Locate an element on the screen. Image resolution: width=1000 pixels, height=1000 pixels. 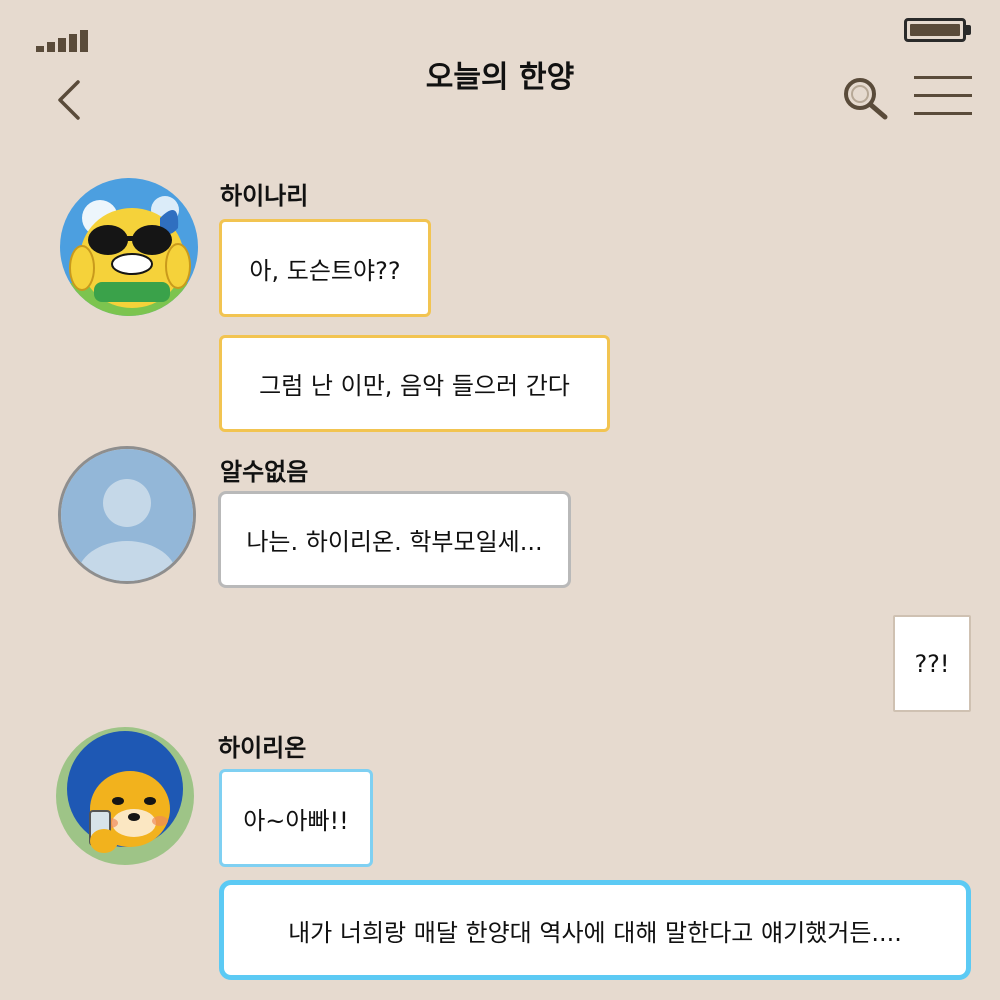
signal-icon is located at coordinates (62, 40).